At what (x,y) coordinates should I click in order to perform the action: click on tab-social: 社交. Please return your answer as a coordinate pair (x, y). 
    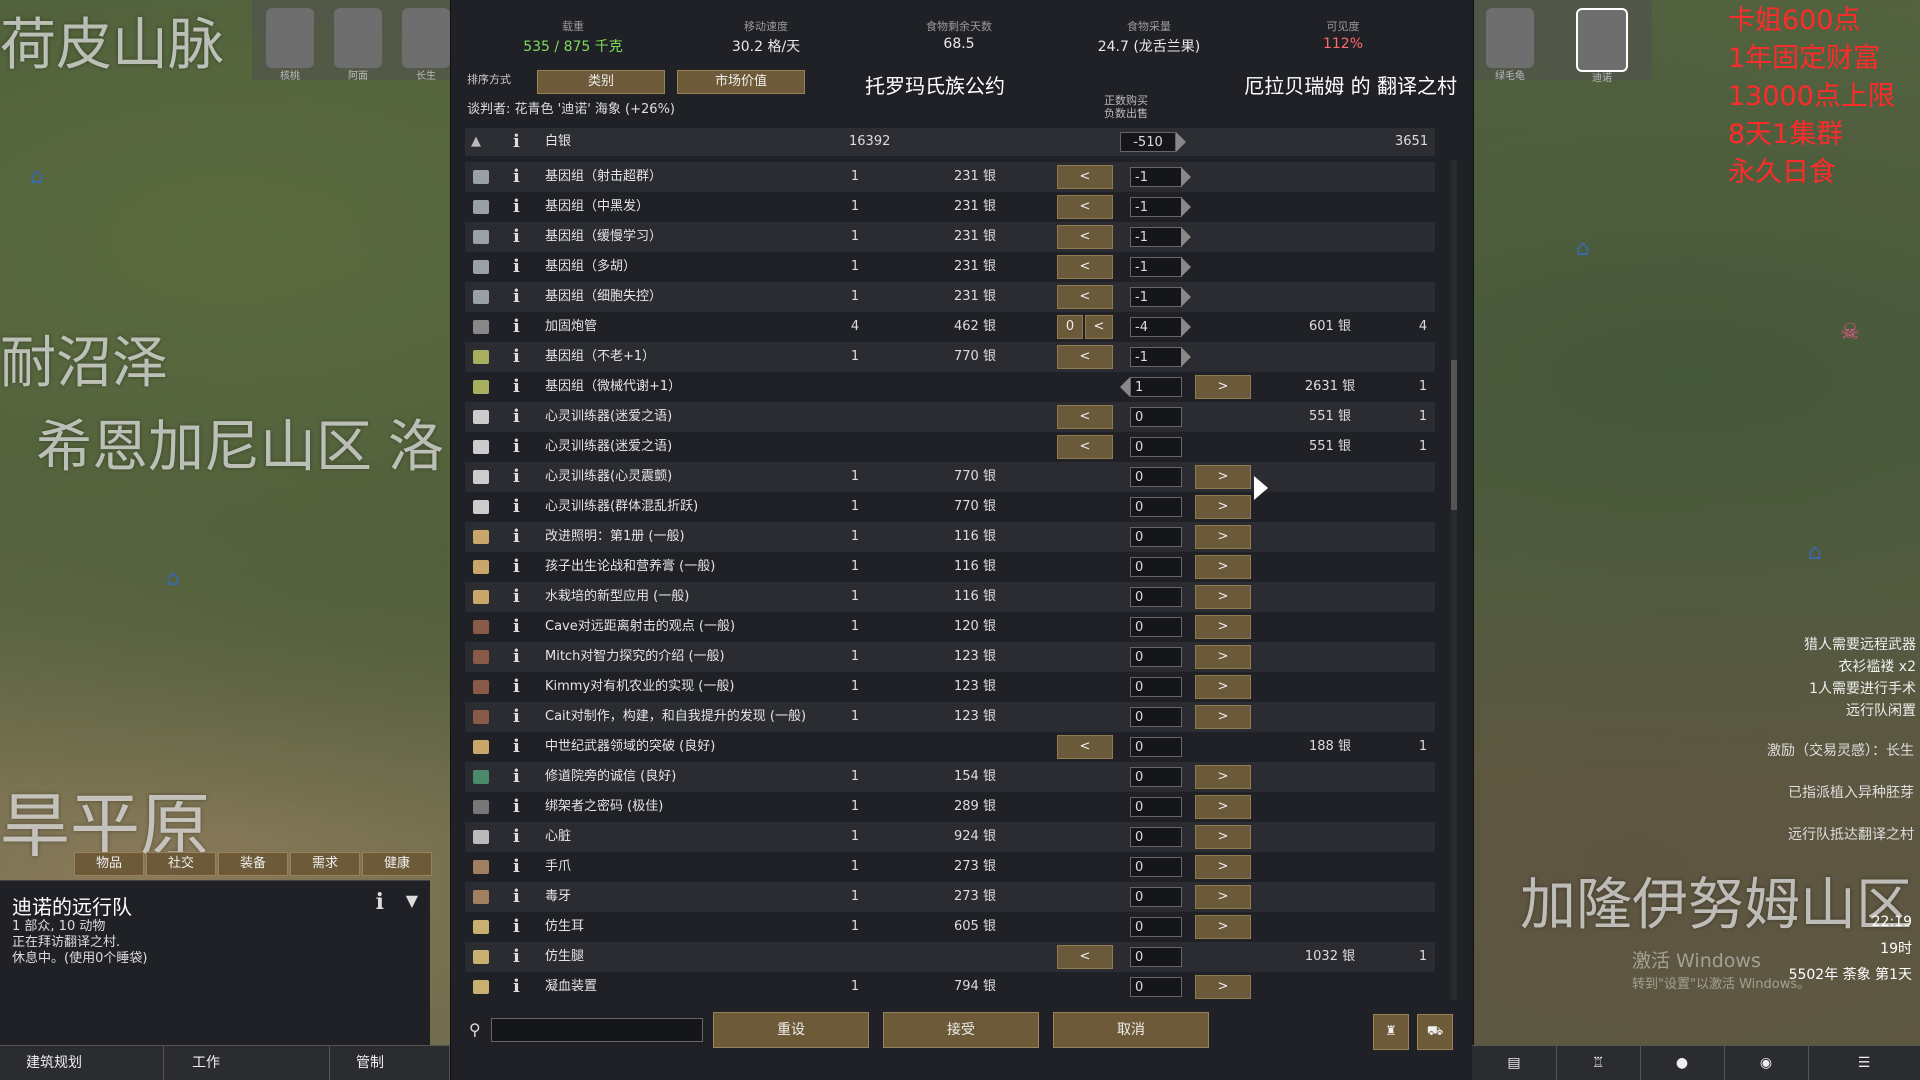
    Looking at the image, I should click on (181, 864).